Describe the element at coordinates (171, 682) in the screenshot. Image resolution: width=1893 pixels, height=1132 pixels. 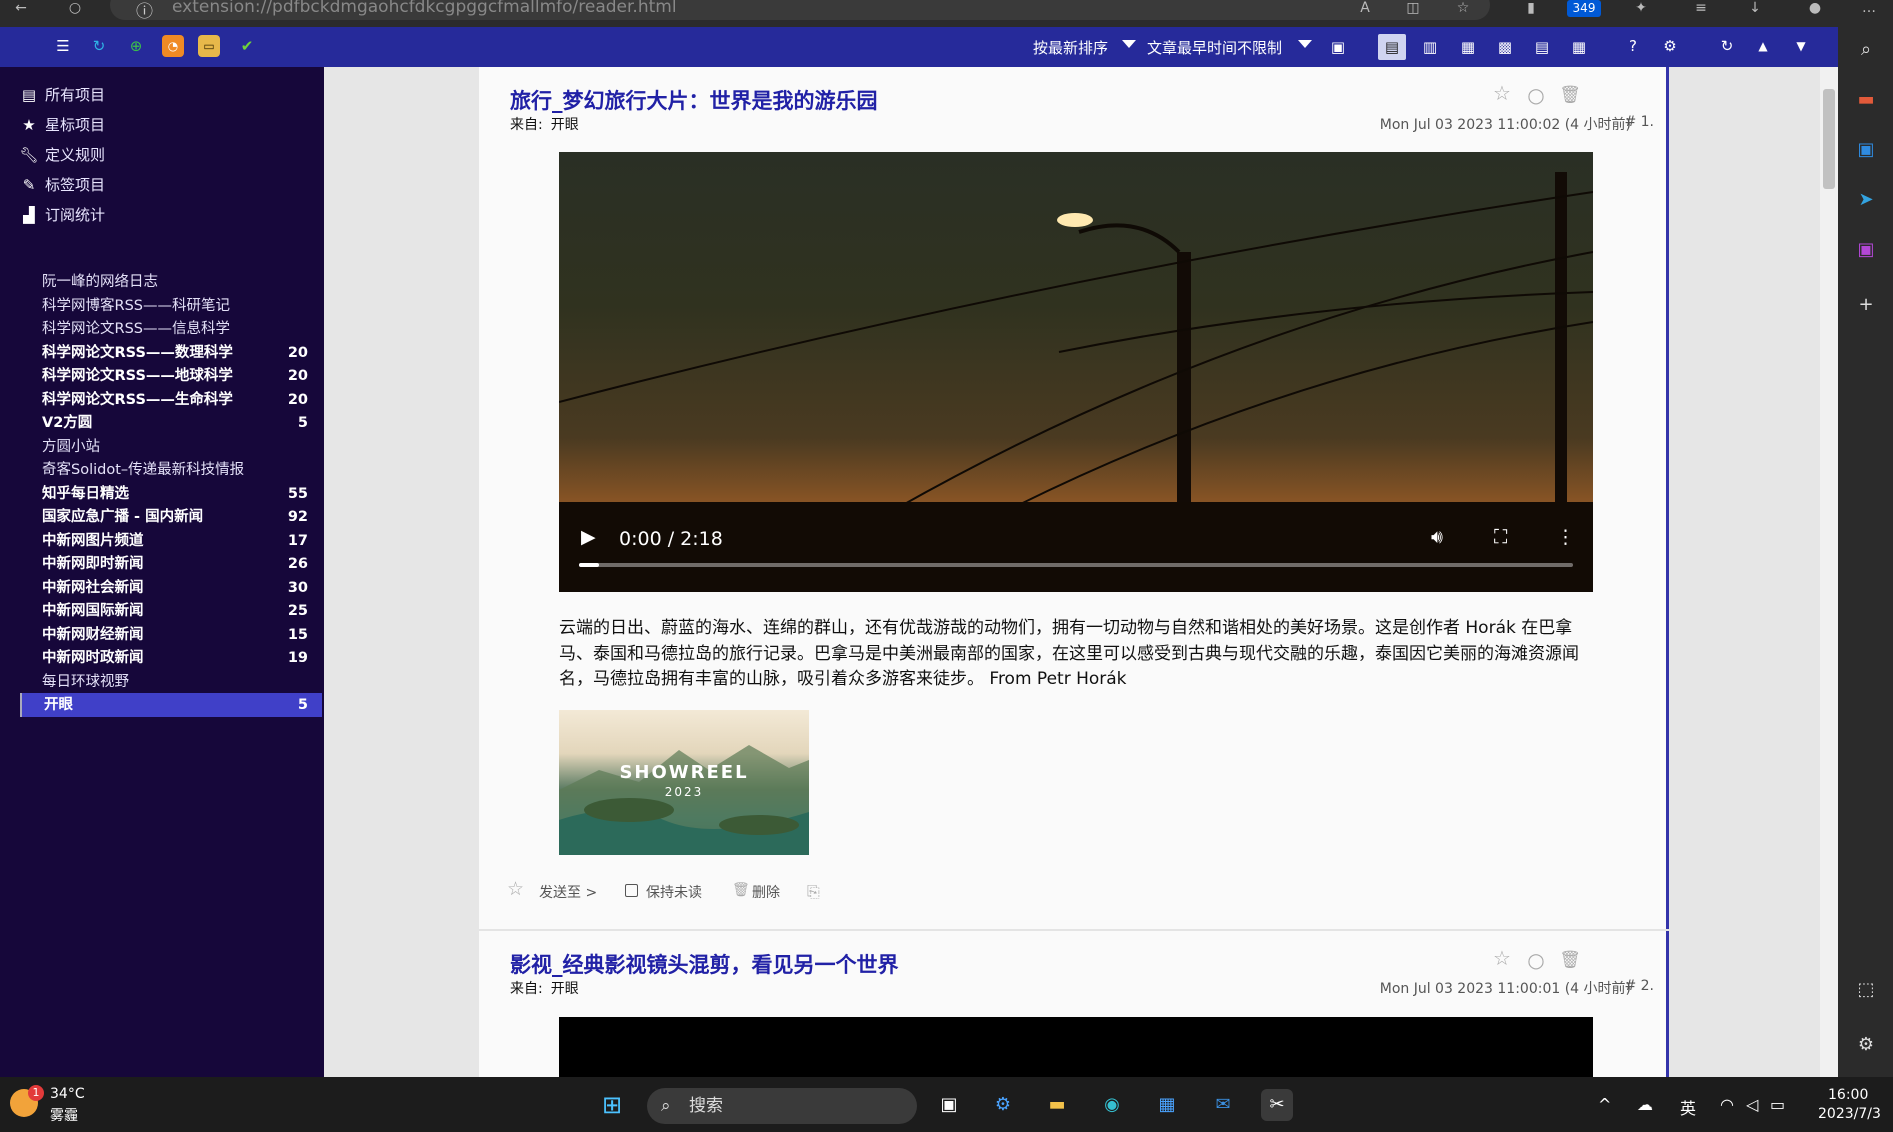
I see `feed-item: 每日环球视野` at that location.